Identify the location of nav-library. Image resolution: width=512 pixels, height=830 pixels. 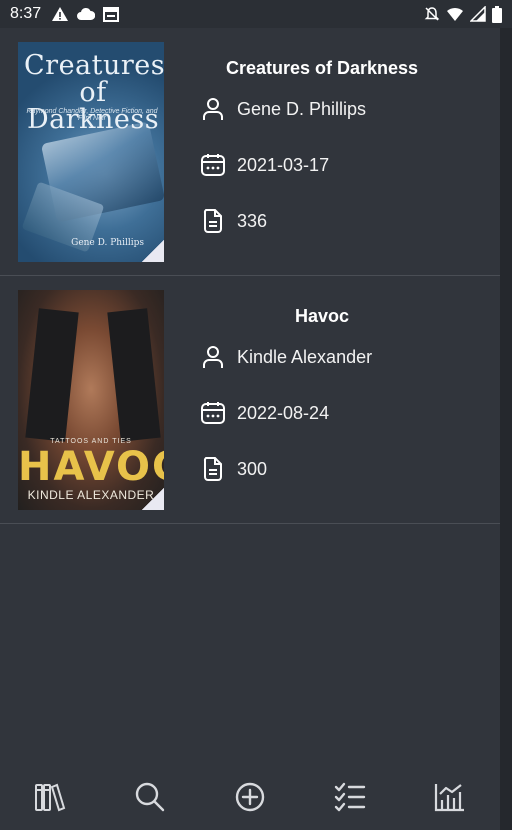
(50, 799).